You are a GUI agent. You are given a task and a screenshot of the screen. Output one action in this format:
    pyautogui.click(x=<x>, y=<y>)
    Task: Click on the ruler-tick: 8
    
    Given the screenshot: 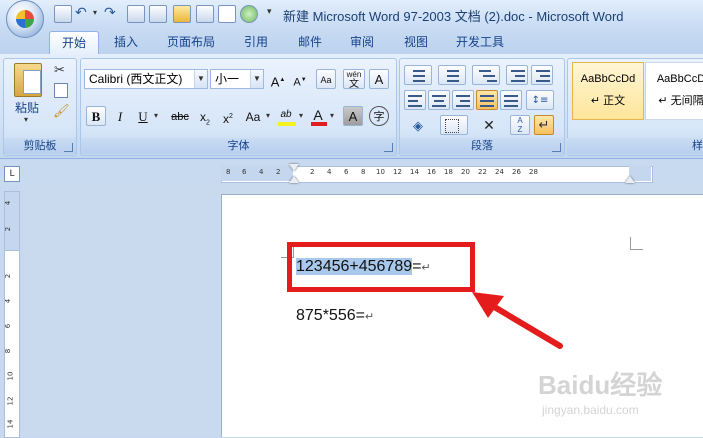 What is the action you would take?
    pyautogui.click(x=363, y=172)
    